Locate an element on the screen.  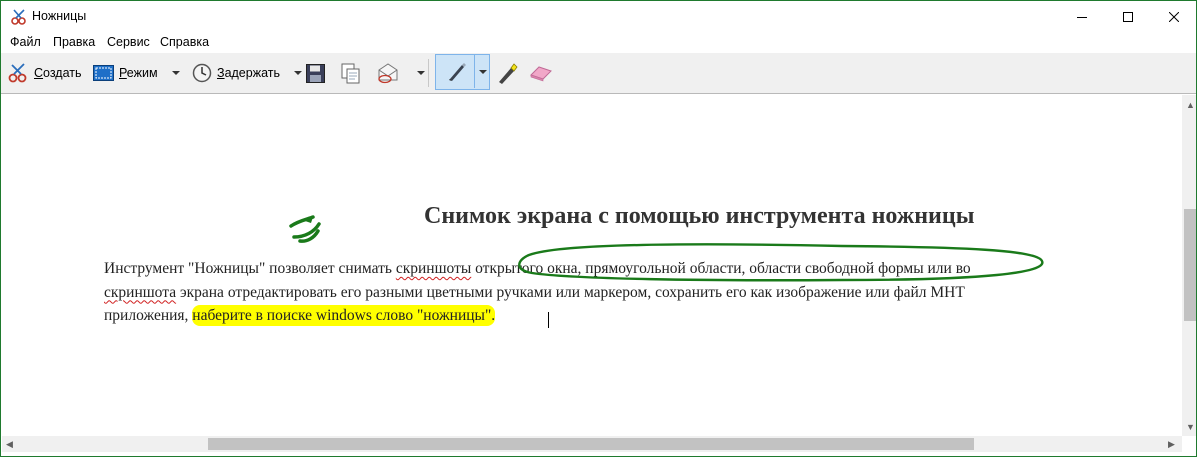
title-bar: Ножницы is located at coordinates (598, 17).